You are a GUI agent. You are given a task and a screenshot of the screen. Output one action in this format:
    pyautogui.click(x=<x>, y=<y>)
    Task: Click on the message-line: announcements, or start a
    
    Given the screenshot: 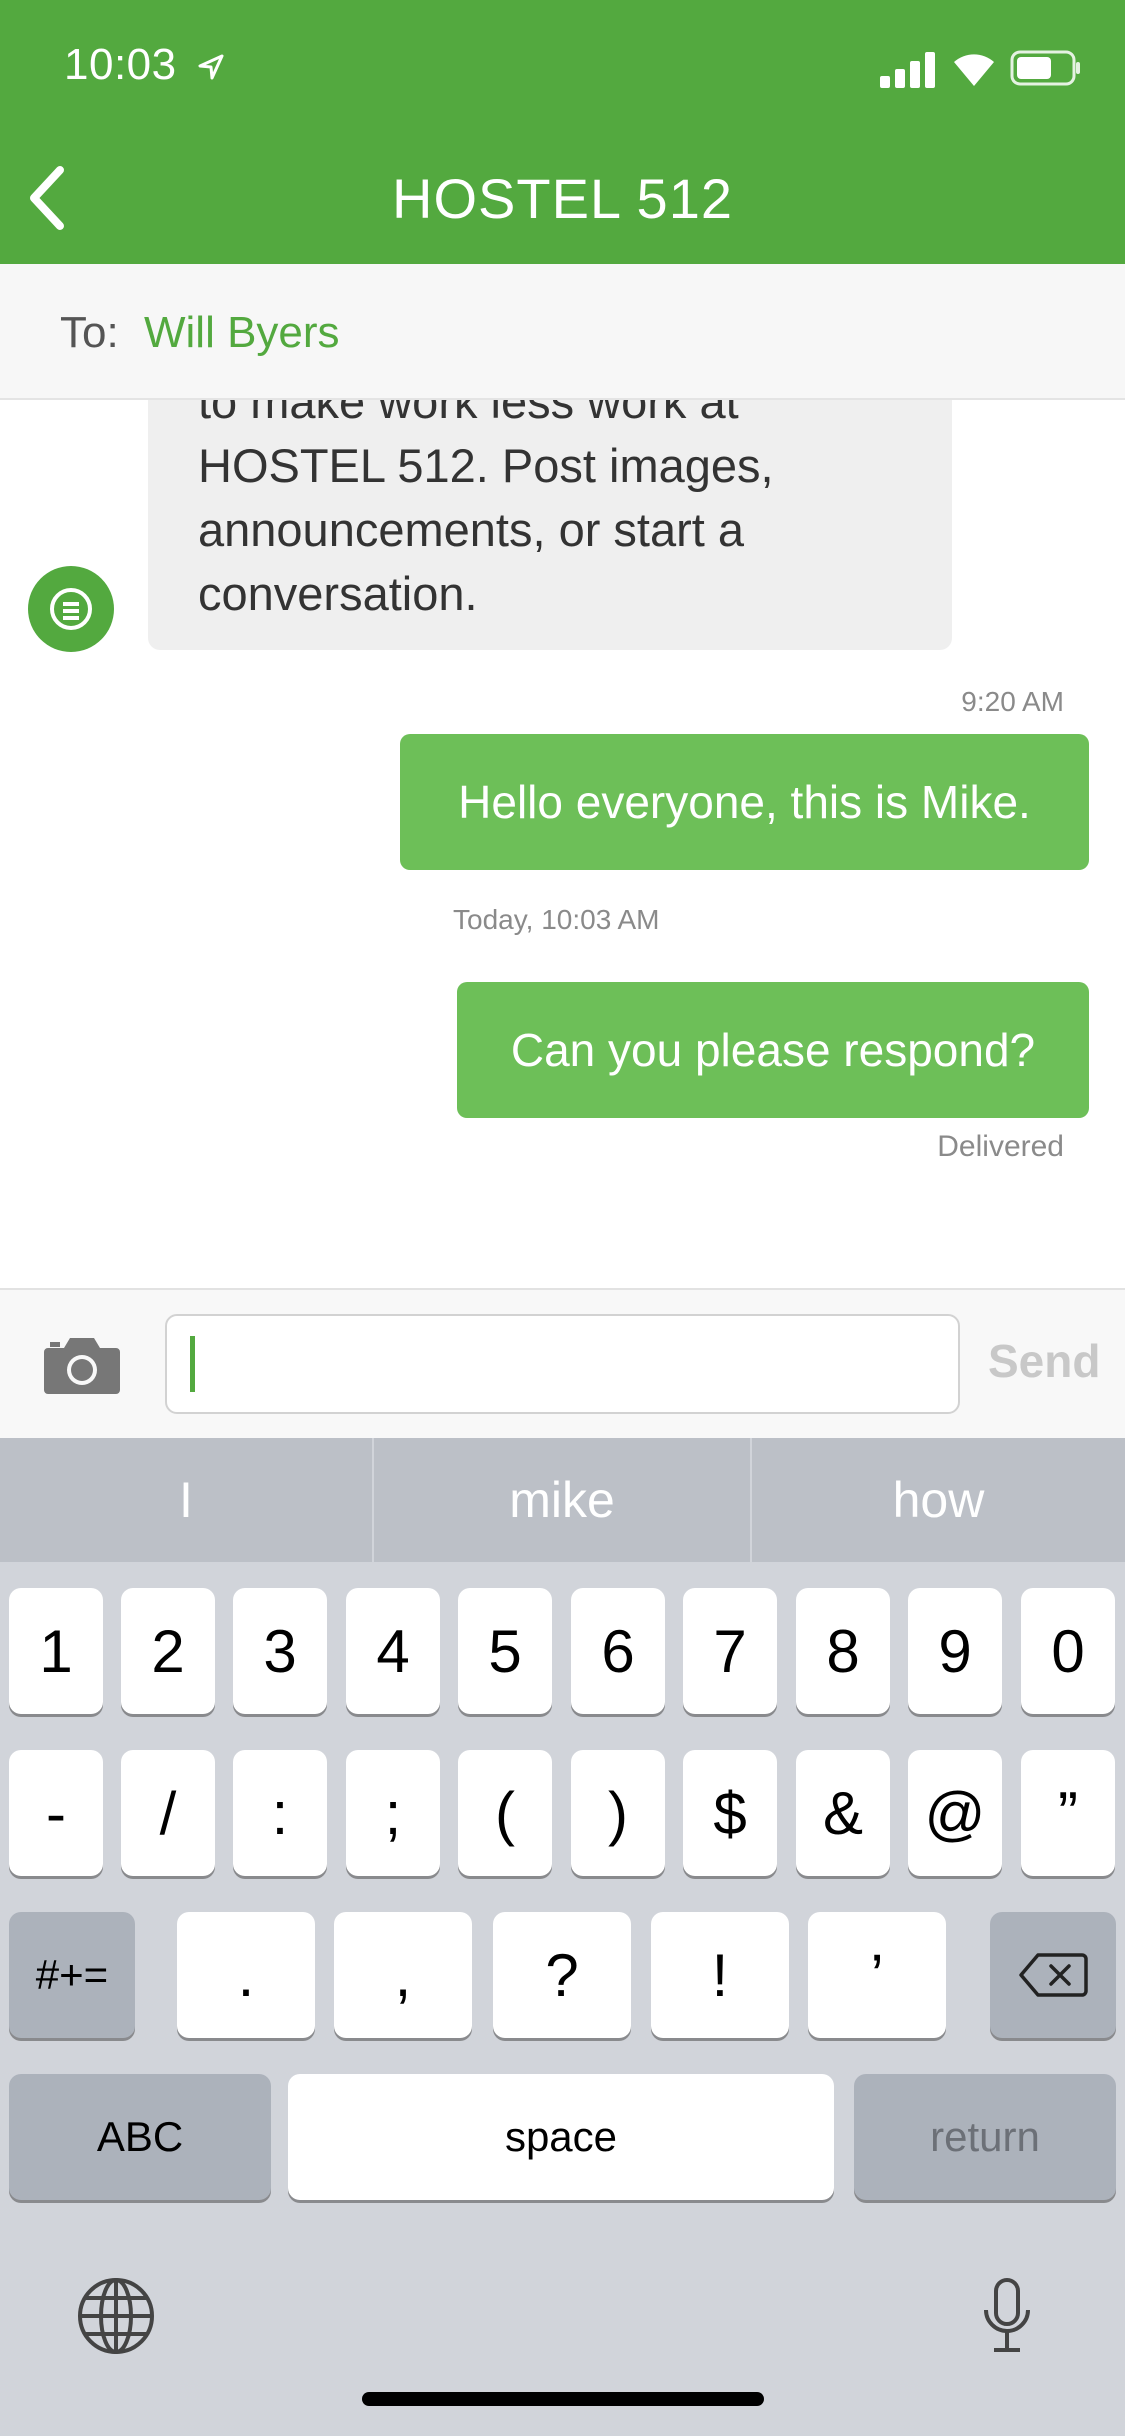 What is the action you would take?
    pyautogui.click(x=471, y=529)
    